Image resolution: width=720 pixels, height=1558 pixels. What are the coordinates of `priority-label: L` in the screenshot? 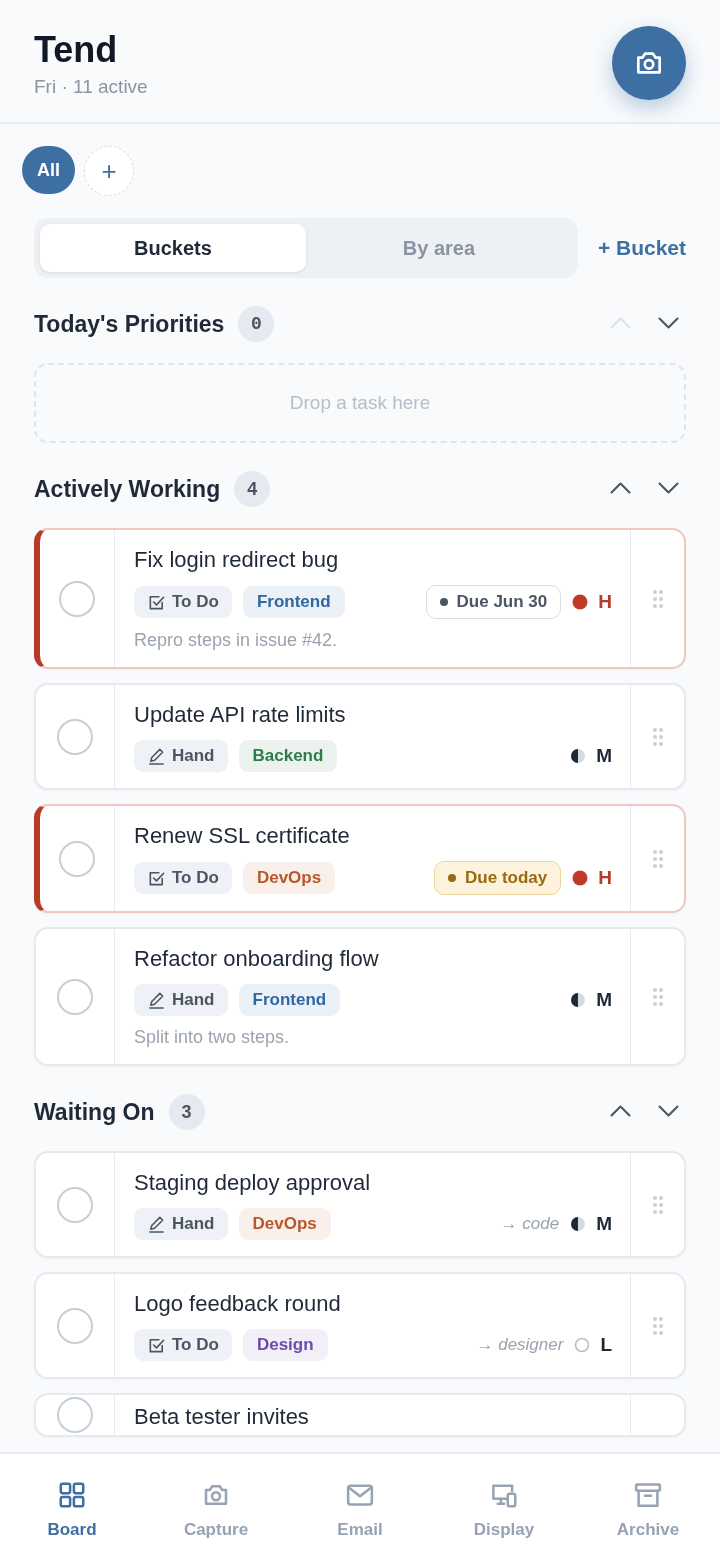 It's located at (606, 1345).